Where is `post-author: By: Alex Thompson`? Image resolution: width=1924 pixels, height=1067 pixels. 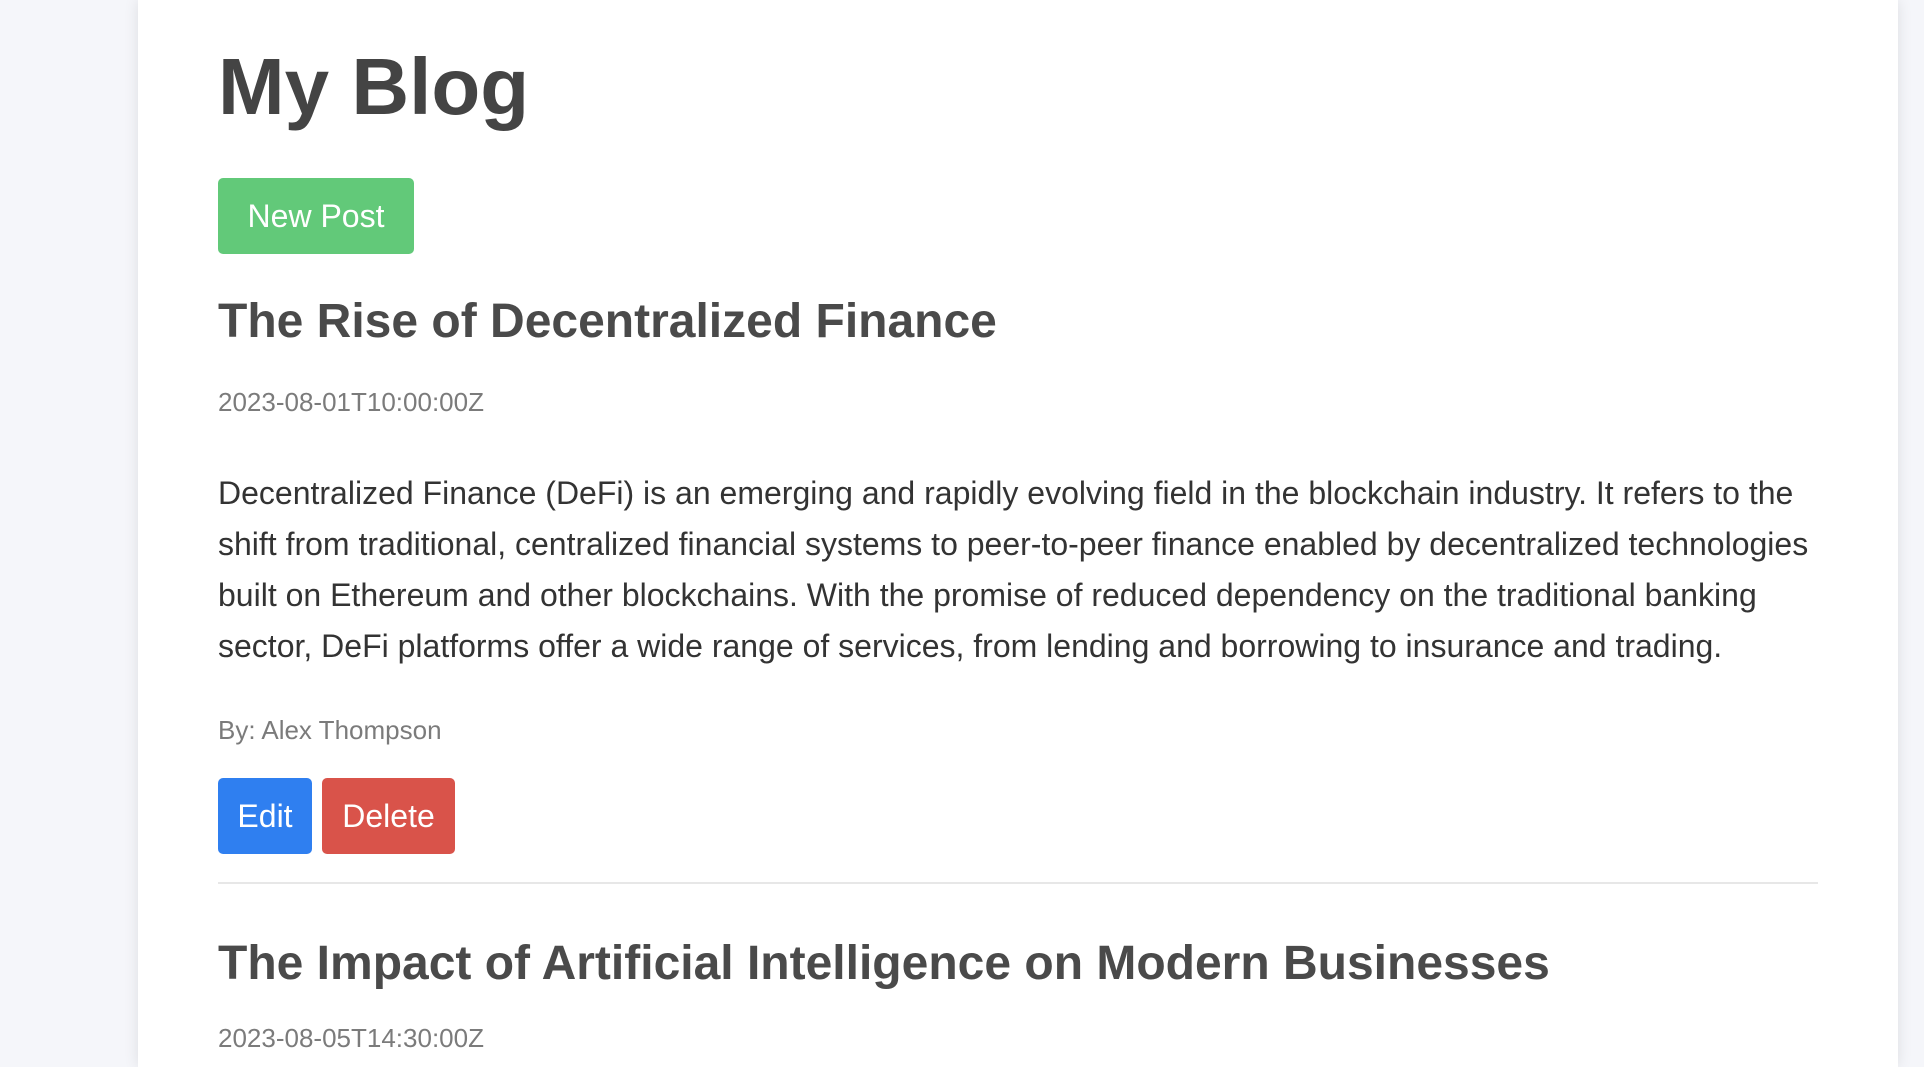
post-author: By: Alex Thompson is located at coordinates (330, 730).